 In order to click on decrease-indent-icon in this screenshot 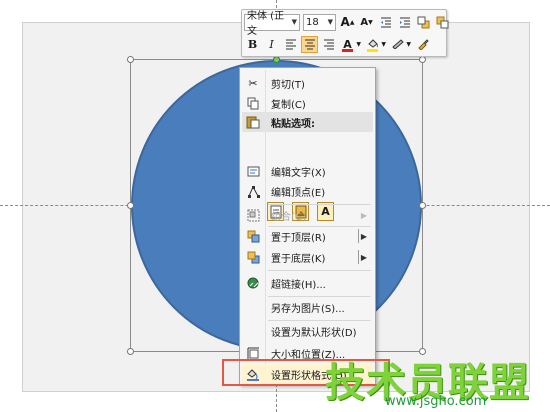, I will do `click(385, 22)`.